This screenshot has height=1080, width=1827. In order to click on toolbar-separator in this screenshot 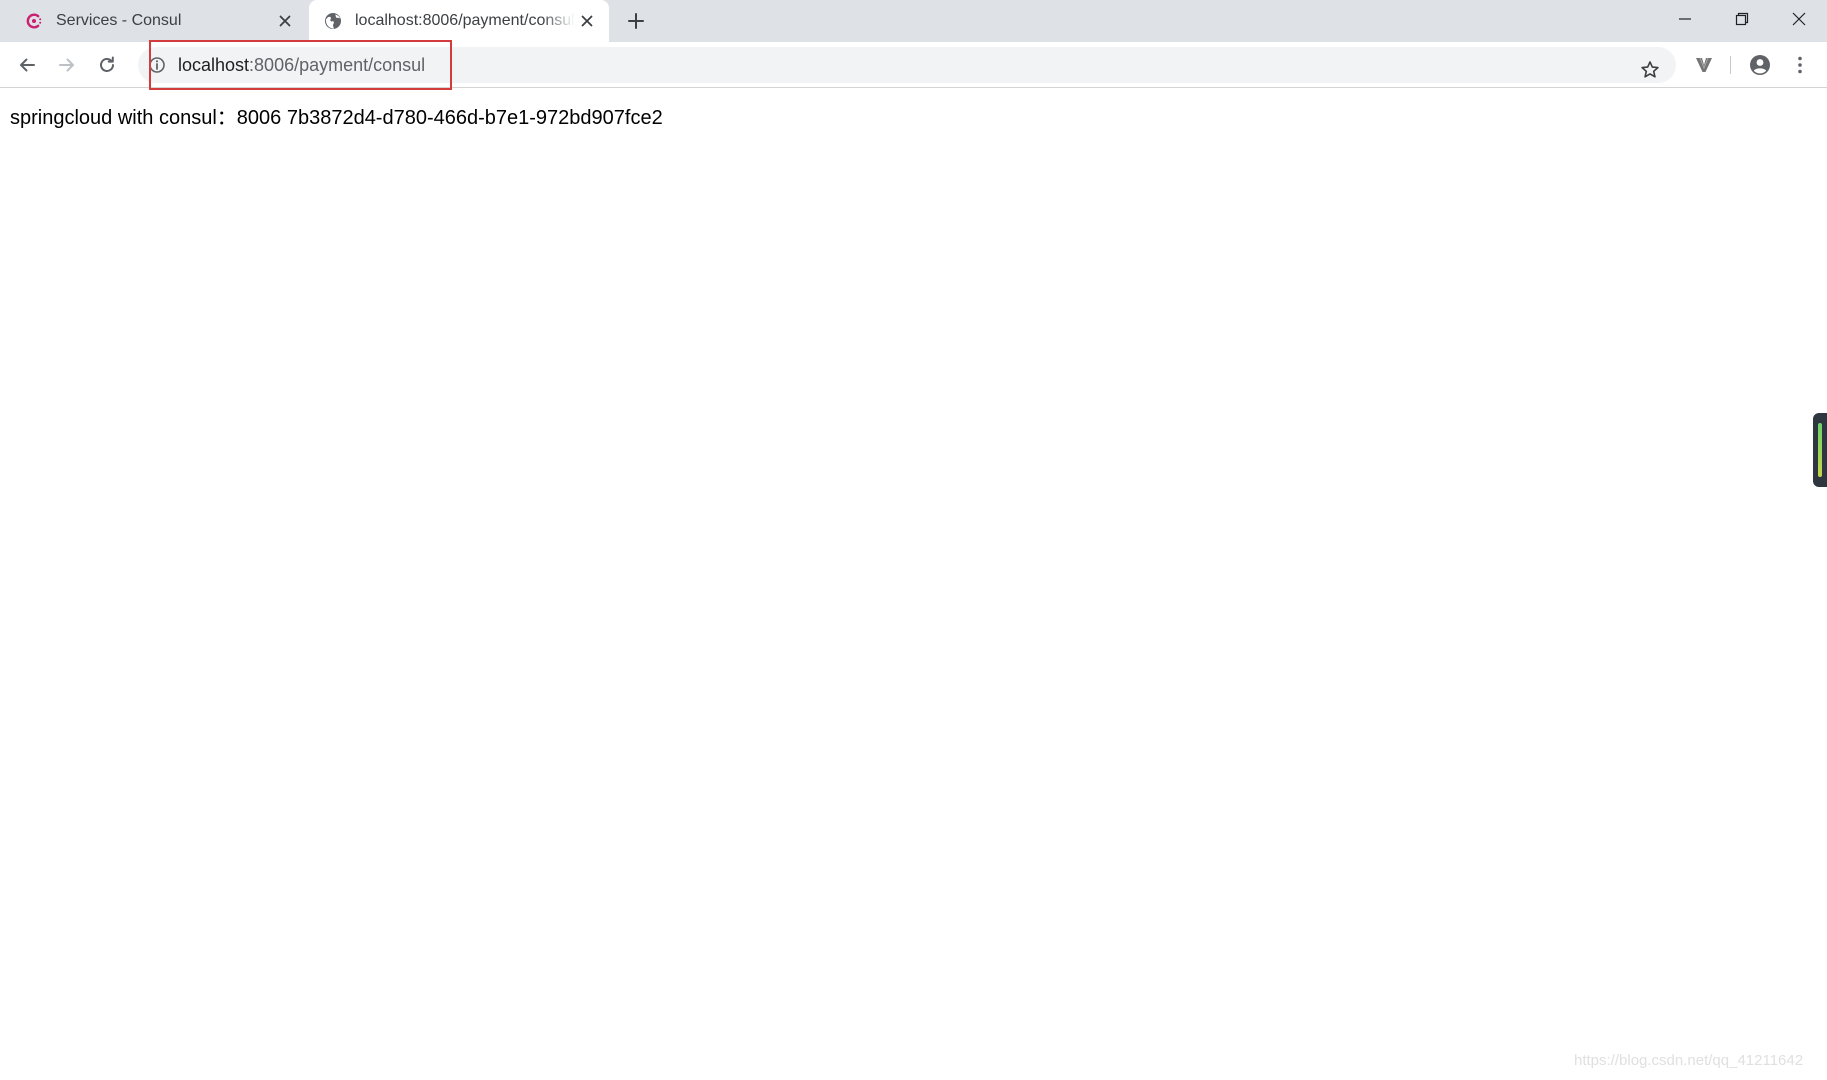, I will do `click(1730, 65)`.